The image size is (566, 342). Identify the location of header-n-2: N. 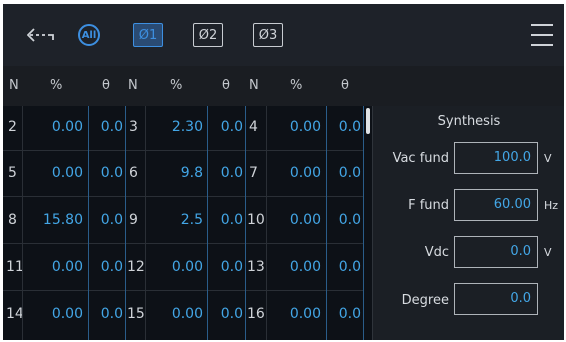
(133, 85).